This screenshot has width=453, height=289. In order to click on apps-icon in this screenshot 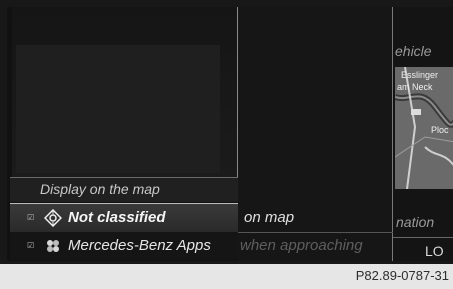, I will do `click(53, 246)`.